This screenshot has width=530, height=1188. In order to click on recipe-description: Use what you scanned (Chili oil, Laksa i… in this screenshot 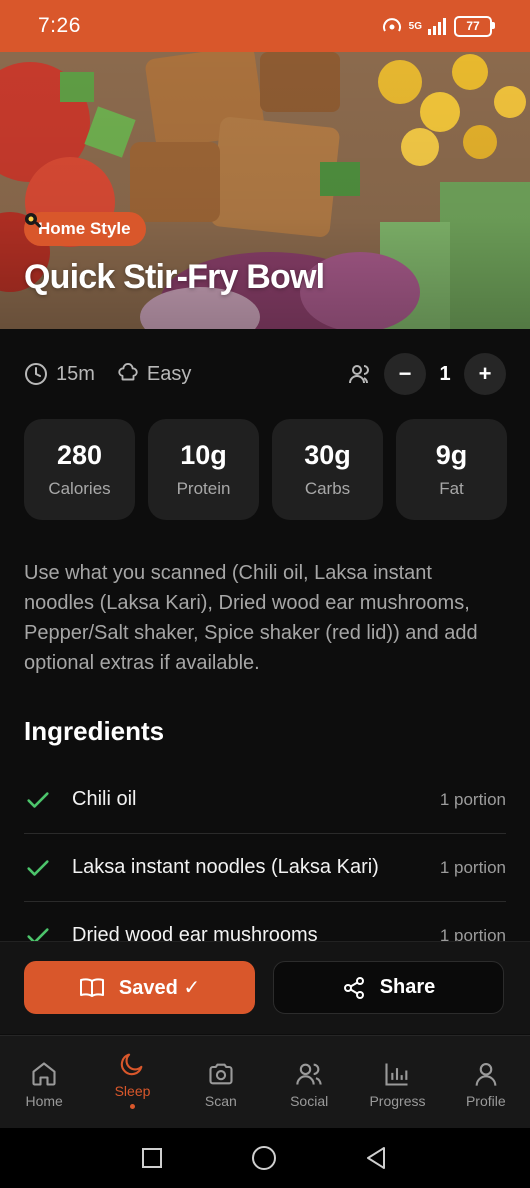, I will do `click(251, 618)`.